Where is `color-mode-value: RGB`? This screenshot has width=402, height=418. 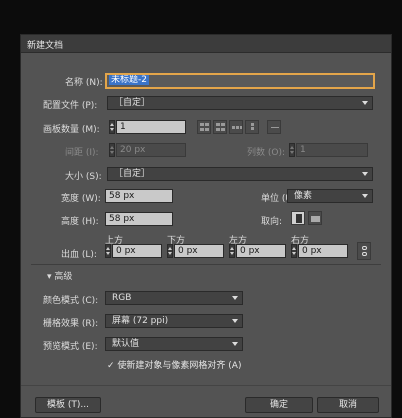 color-mode-value: RGB is located at coordinates (122, 298).